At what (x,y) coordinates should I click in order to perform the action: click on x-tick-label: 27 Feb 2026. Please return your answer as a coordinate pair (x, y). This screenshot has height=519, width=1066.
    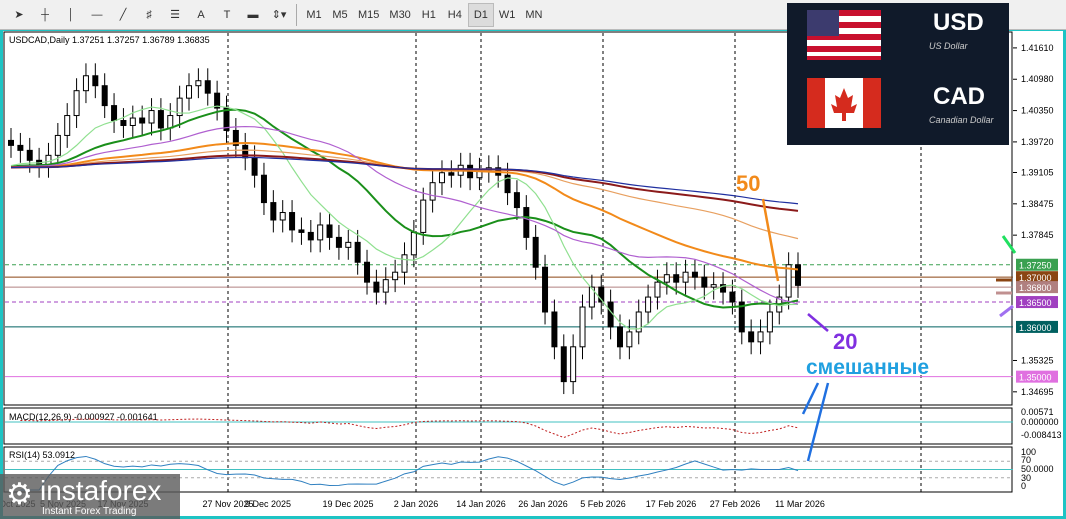
    Looking at the image, I should click on (735, 504).